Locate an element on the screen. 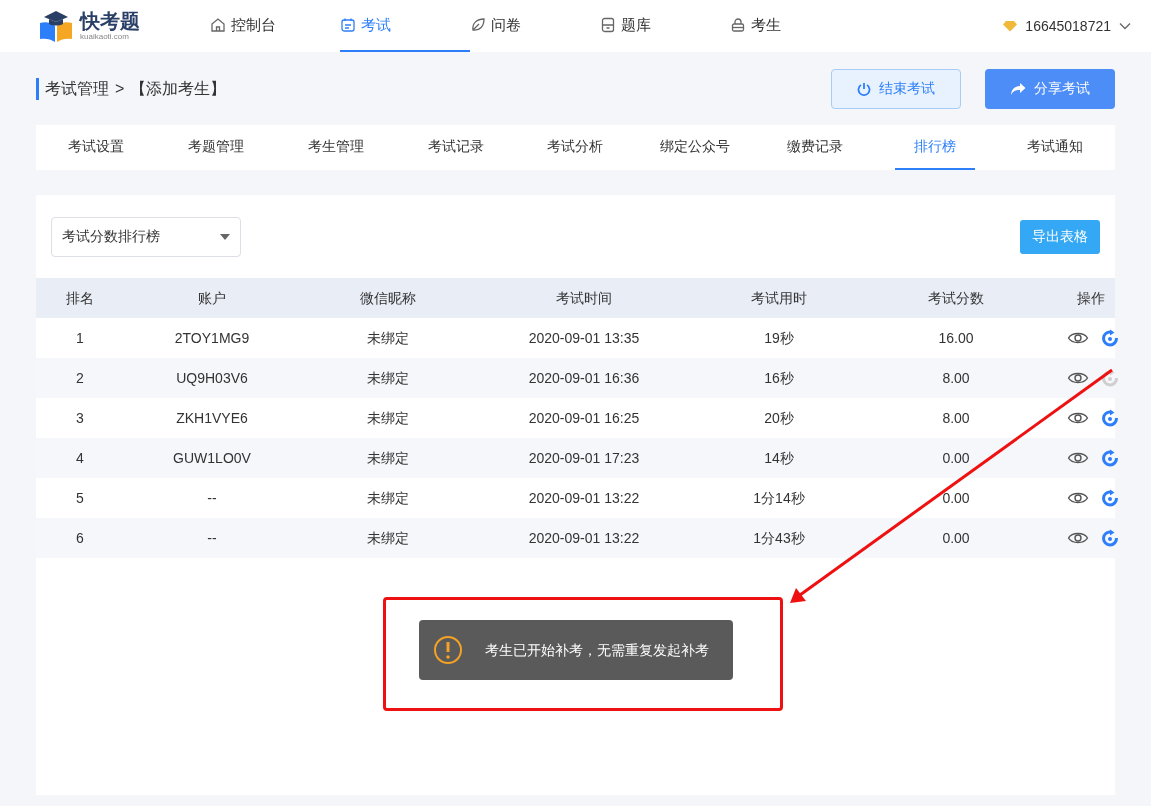 This screenshot has width=1151, height=806. table-cell-text: 5 is located at coordinates (80, 498).